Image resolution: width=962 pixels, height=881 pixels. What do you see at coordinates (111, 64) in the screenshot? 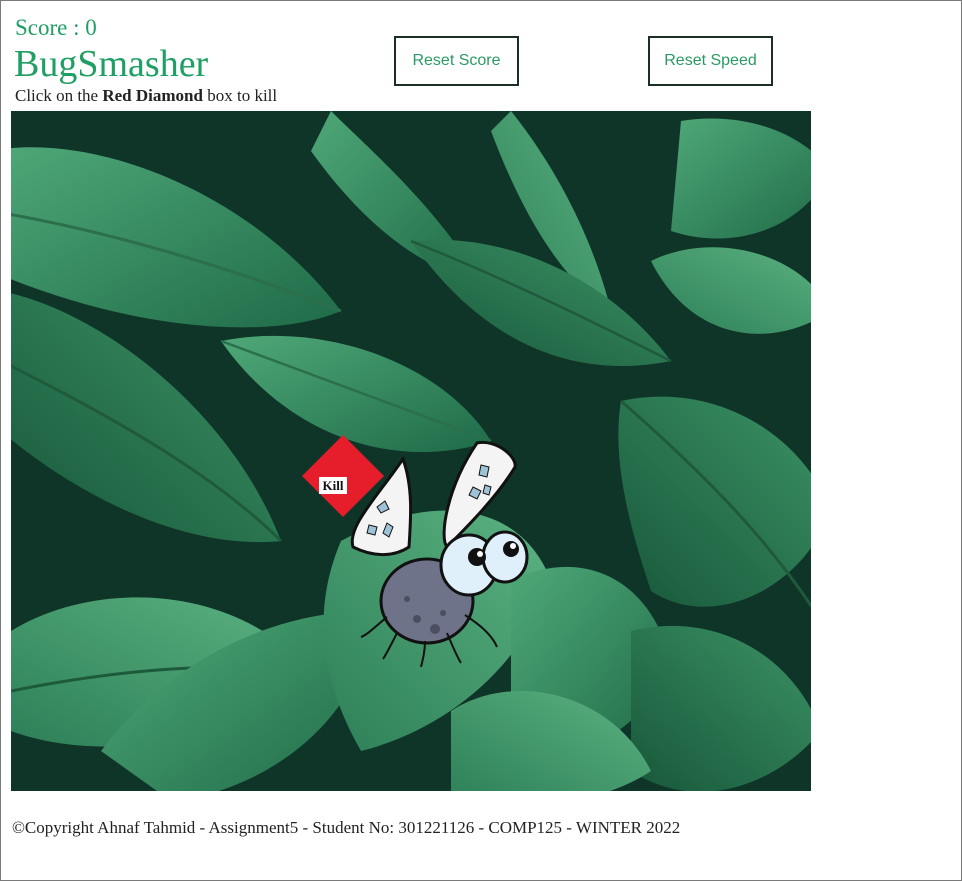
I see `page-title: BugSmasher` at bounding box center [111, 64].